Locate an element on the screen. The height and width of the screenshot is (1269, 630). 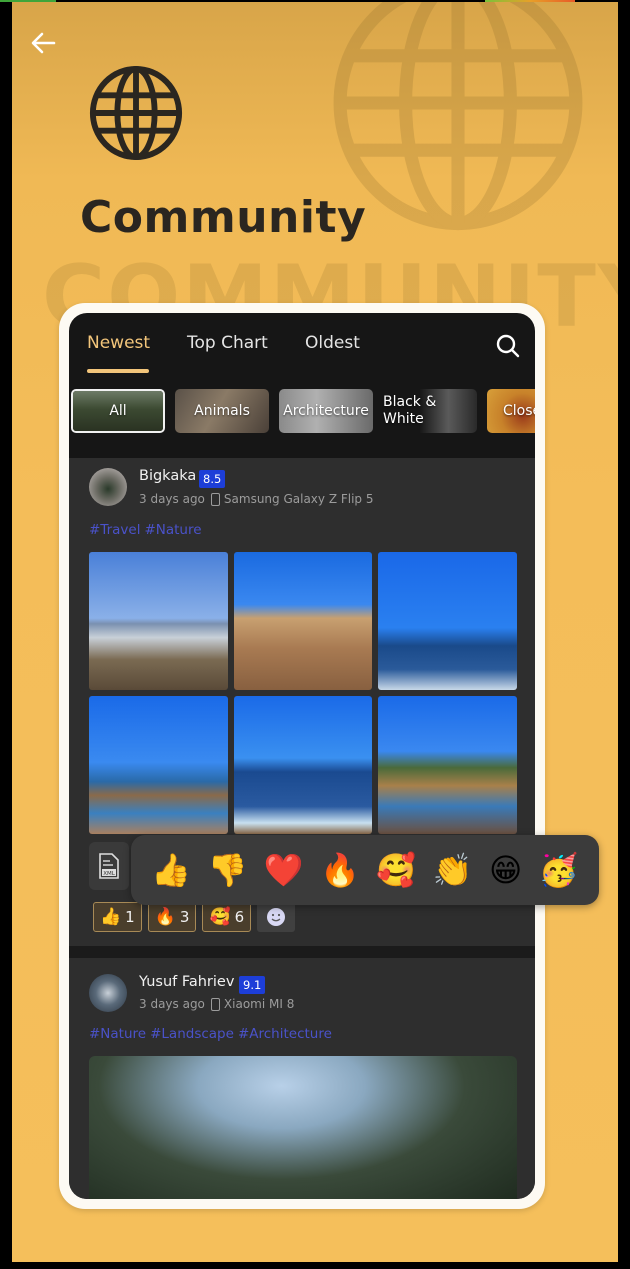
tag-link: #Travel is located at coordinates (114, 530).